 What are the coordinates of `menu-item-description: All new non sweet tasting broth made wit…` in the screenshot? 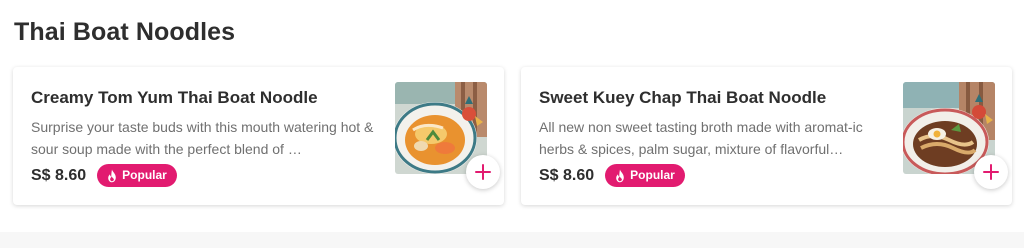 It's located at (701, 138).